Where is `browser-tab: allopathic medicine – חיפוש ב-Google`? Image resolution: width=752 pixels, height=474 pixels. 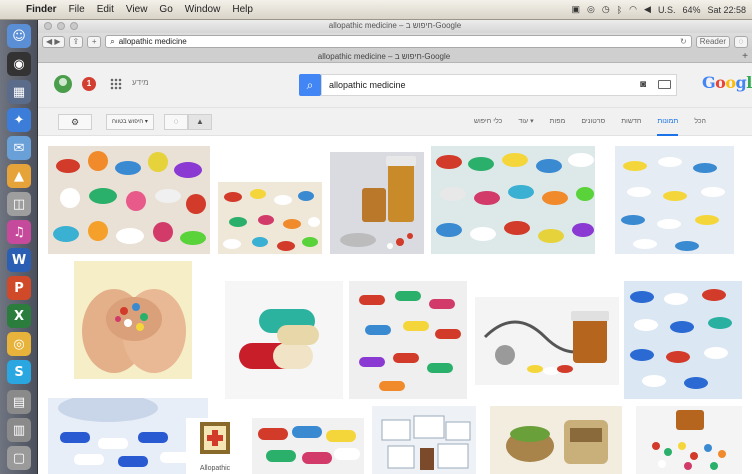 browser-tab: allopathic medicine – חיפוש ב-Google is located at coordinates (384, 56).